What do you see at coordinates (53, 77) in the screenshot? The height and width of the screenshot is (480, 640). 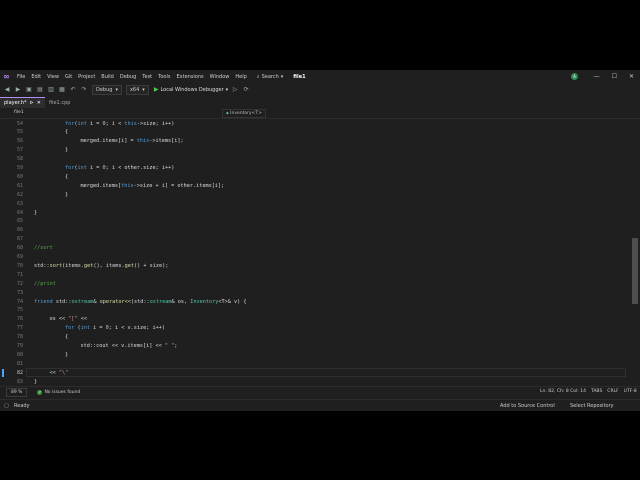 I see `menu-view: View` at bounding box center [53, 77].